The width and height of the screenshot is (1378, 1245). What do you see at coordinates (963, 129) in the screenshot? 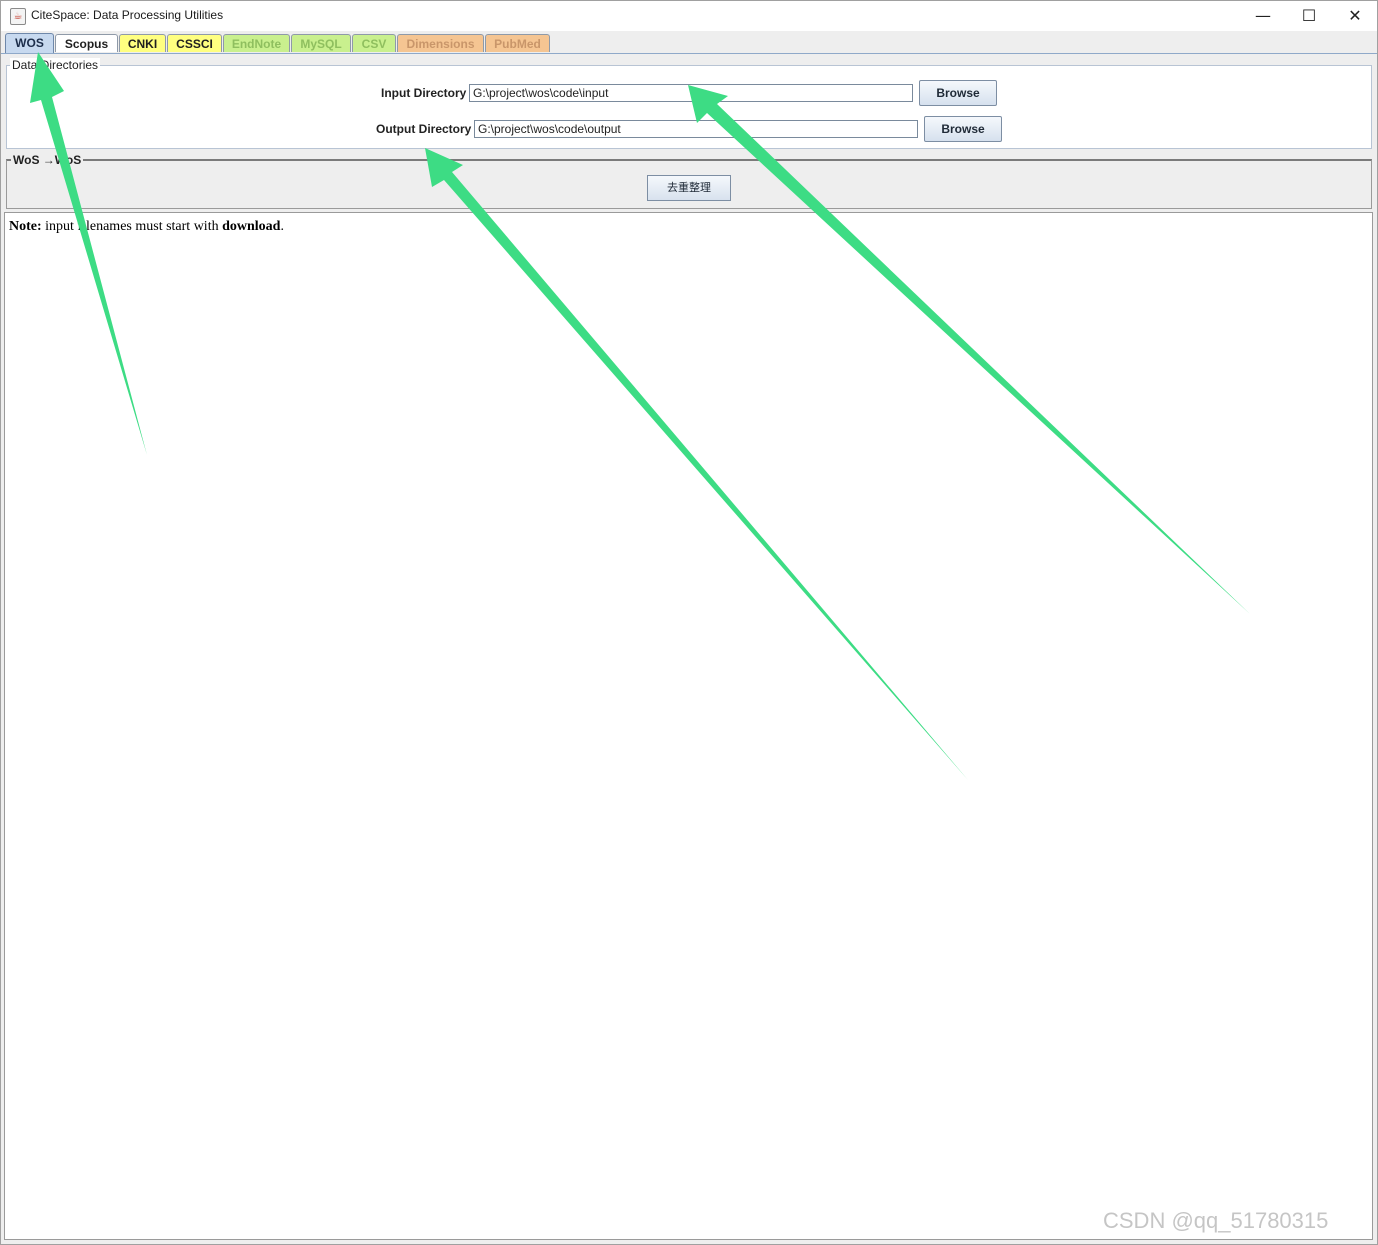
I see `output-browse-button: Browse` at bounding box center [963, 129].